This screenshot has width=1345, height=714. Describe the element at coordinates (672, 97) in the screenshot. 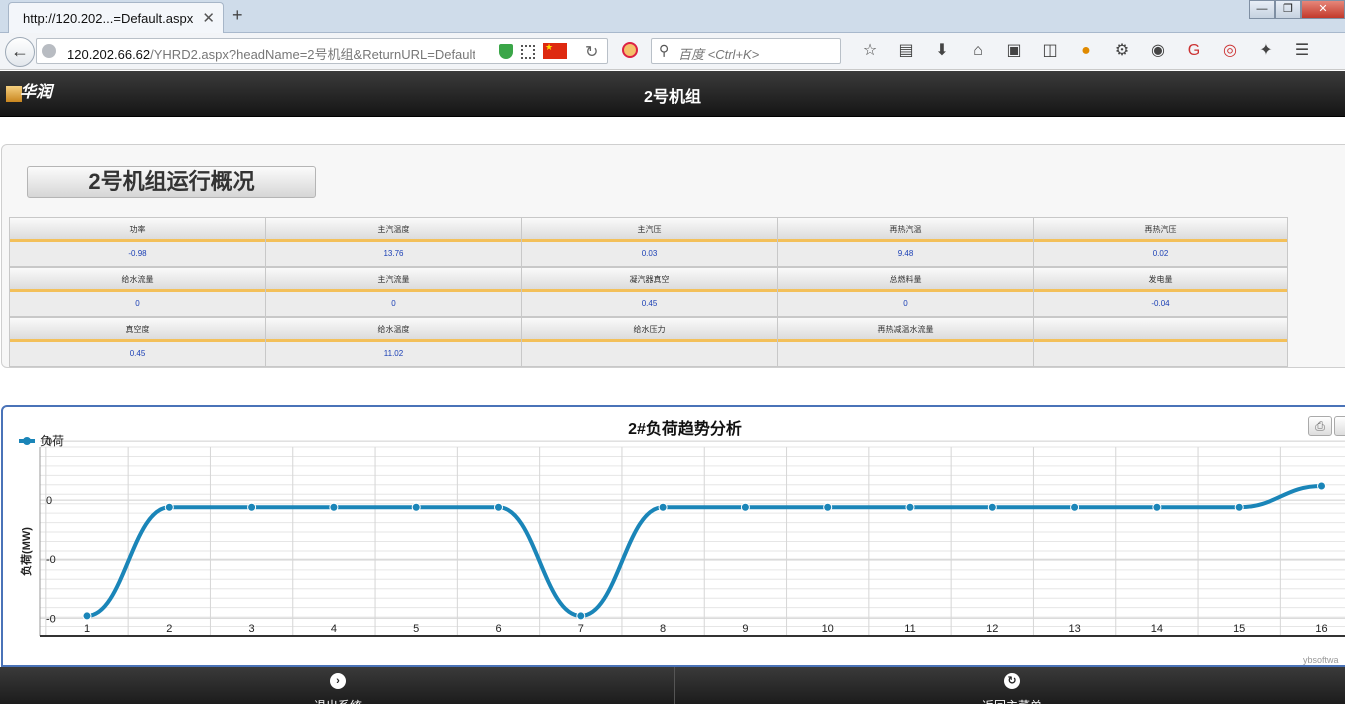

I see `page-title: 2号机组` at that location.